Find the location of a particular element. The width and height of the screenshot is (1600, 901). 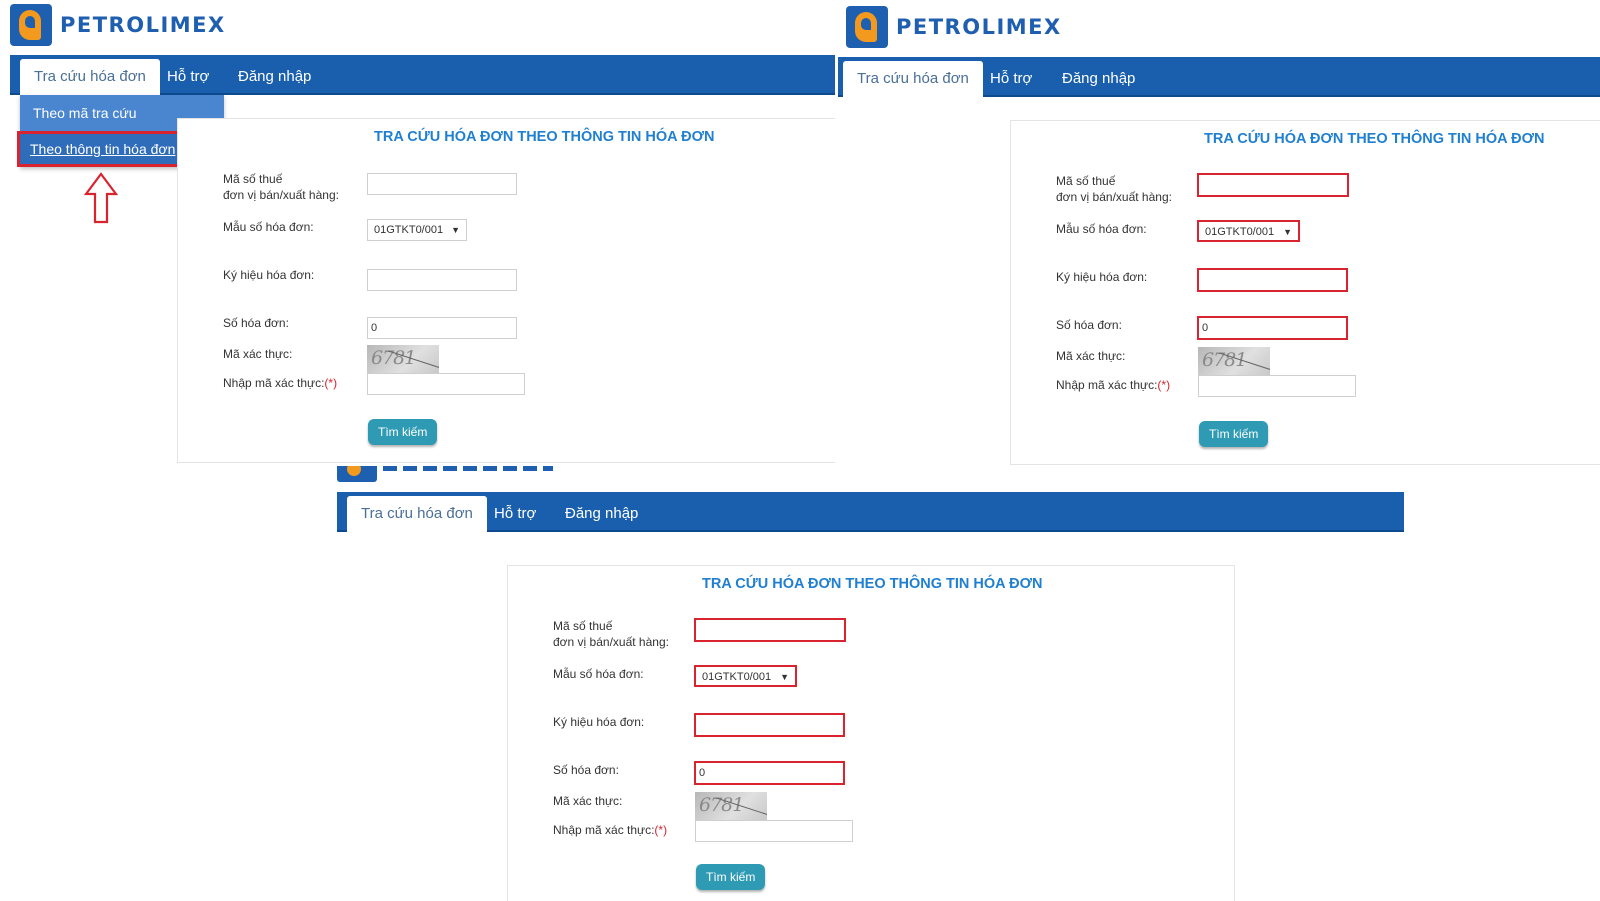

up-arrow-outline-icon is located at coordinates (101, 198).